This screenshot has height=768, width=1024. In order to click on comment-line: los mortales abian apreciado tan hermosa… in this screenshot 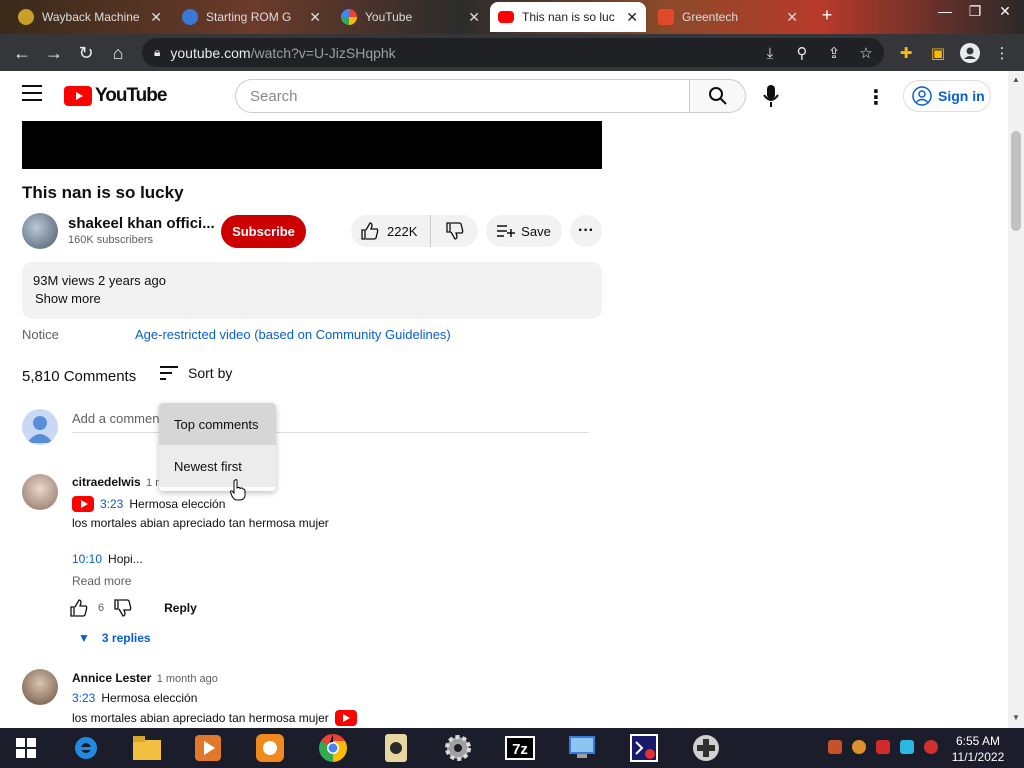, I will do `click(214, 718)`.